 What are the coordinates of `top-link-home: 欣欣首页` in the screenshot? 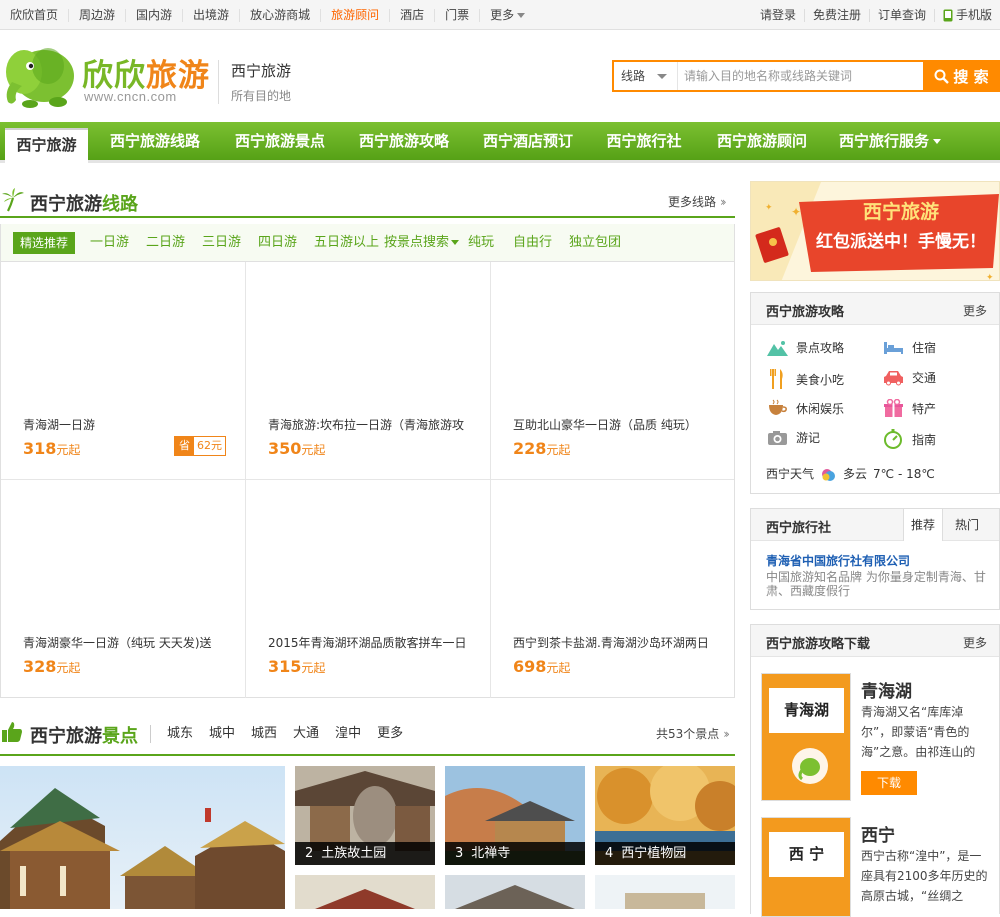 It's located at (35, 15).